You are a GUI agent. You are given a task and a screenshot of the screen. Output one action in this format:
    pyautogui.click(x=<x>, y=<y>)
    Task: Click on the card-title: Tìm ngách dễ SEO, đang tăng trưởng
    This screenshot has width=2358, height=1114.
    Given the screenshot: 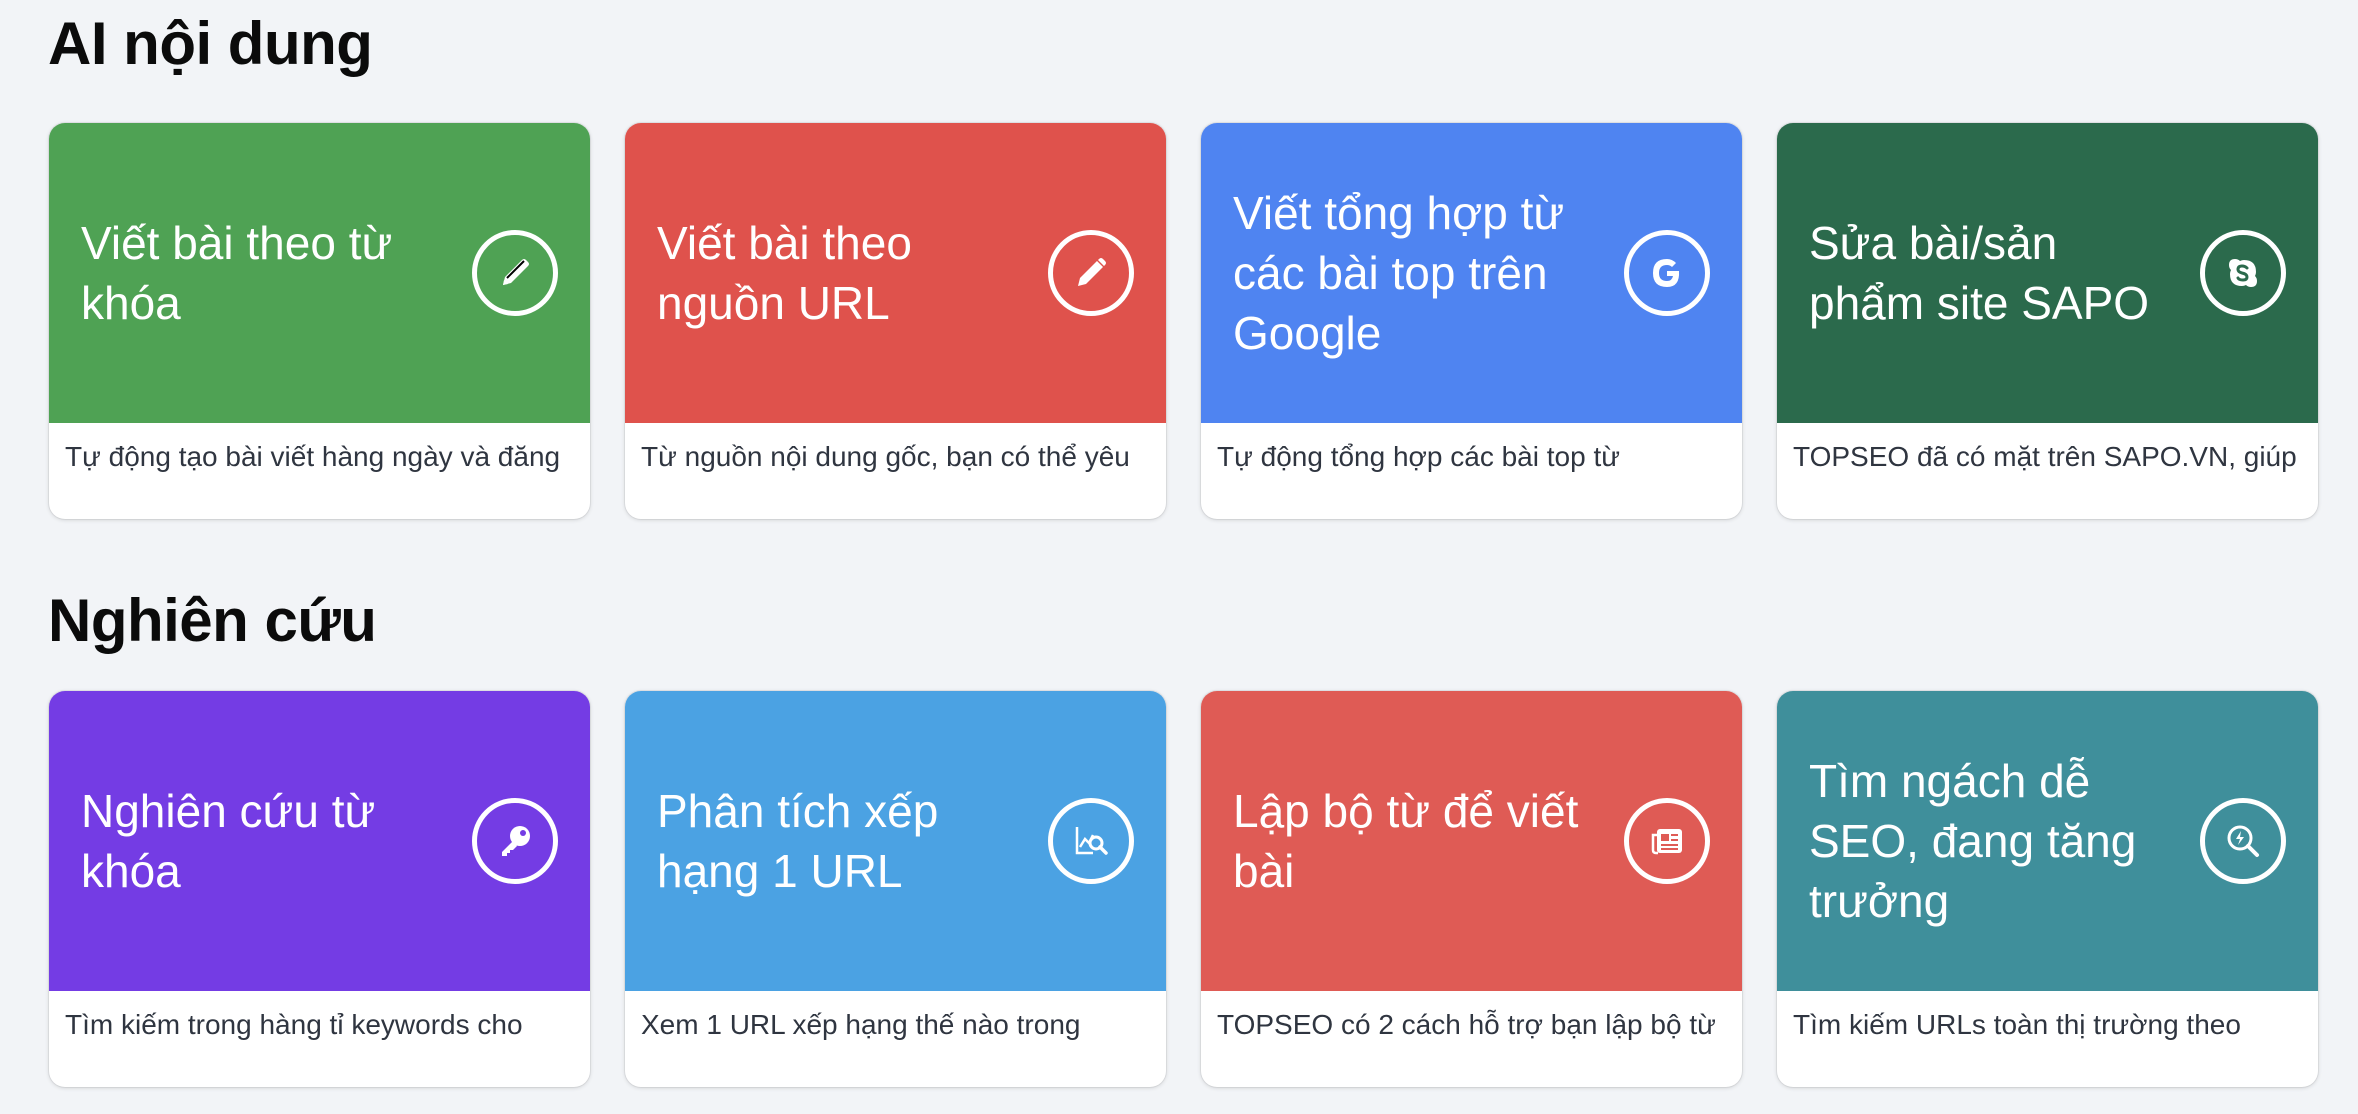 What is the action you would take?
    pyautogui.click(x=1973, y=841)
    